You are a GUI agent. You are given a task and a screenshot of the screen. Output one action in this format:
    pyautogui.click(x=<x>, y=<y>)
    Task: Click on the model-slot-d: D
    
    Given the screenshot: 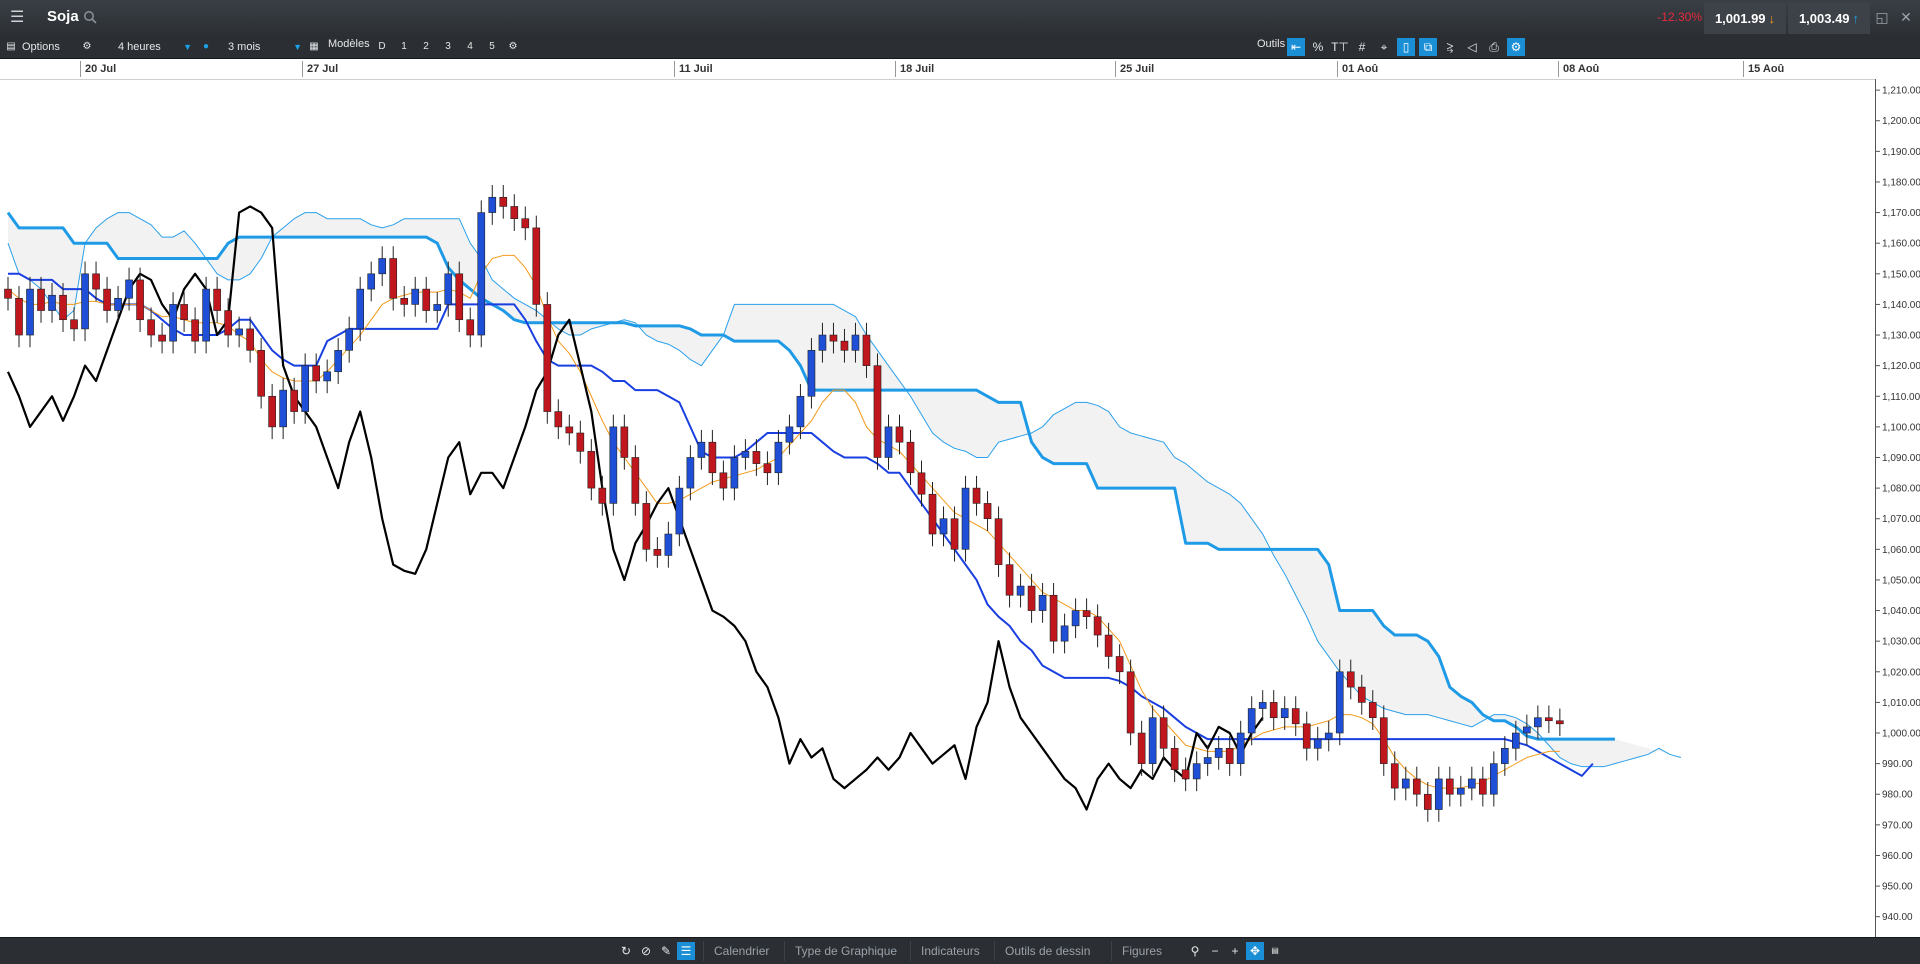 What is the action you would take?
    pyautogui.click(x=382, y=47)
    